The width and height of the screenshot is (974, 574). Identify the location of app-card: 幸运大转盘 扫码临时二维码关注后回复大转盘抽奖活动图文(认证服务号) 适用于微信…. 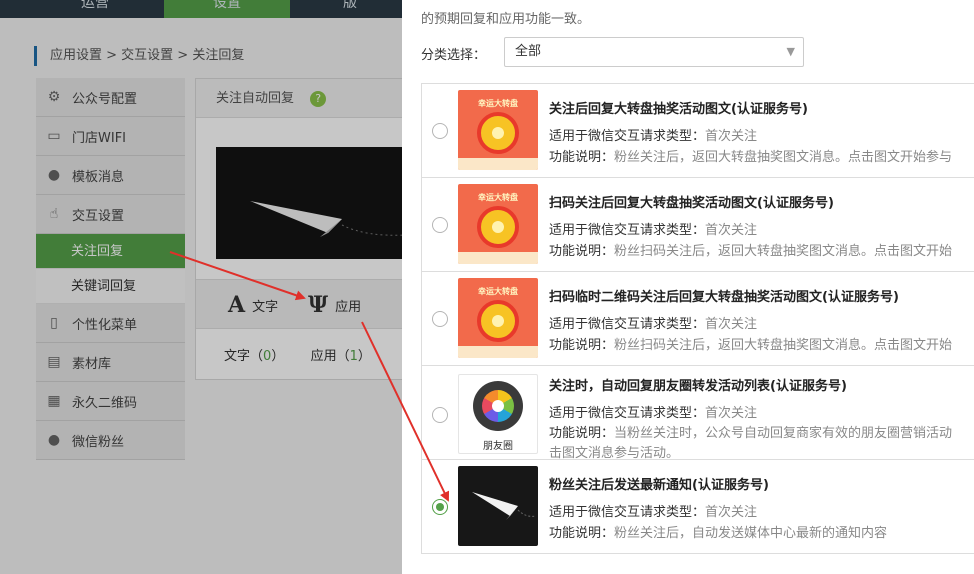
(697, 319).